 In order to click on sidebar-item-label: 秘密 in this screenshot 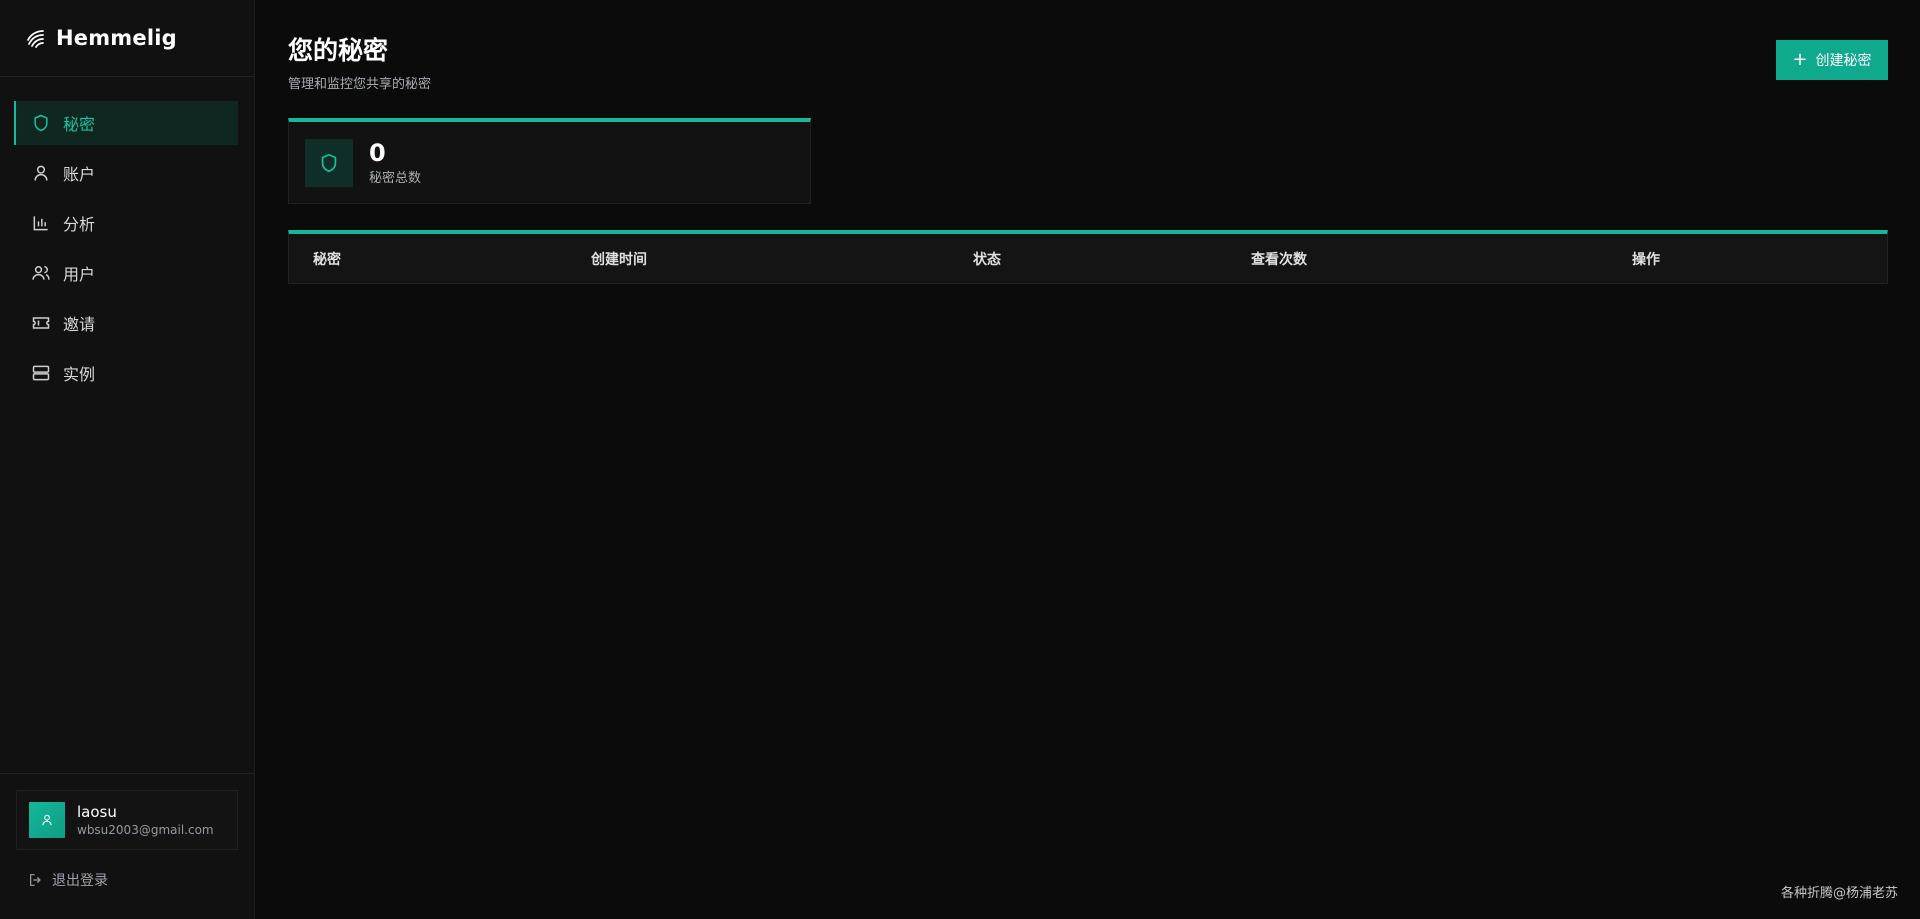, I will do `click(79, 124)`.